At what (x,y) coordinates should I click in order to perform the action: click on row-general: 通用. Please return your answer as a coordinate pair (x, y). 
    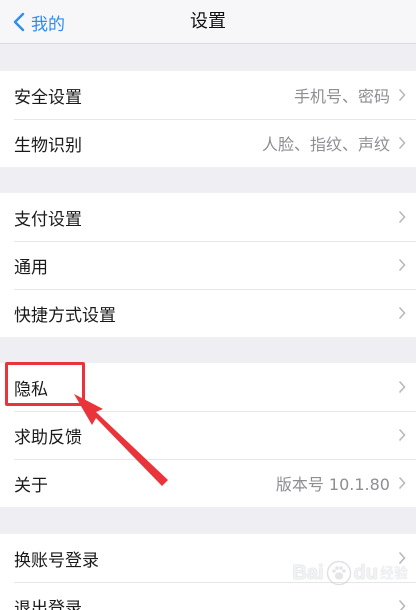
    Looking at the image, I should click on (208, 265).